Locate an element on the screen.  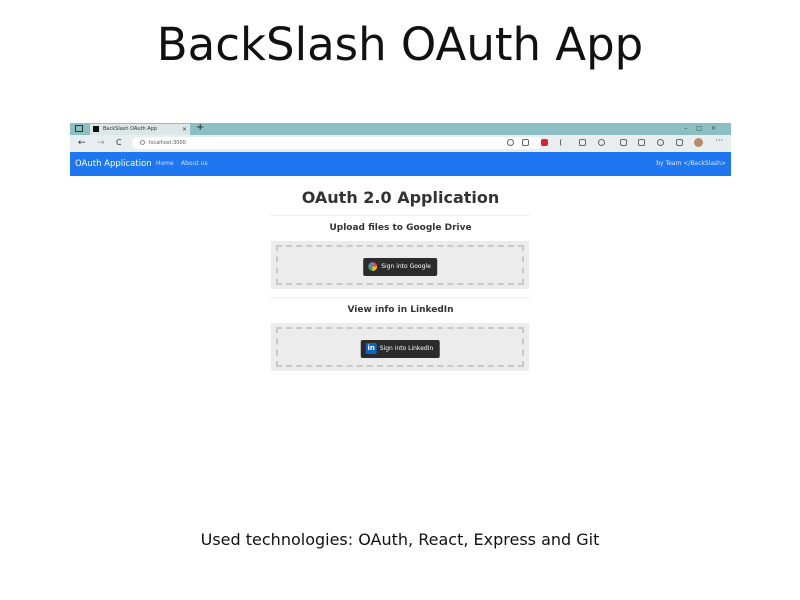
linkedin-signin-button: in Sign into LinkedIn is located at coordinates (400, 349).